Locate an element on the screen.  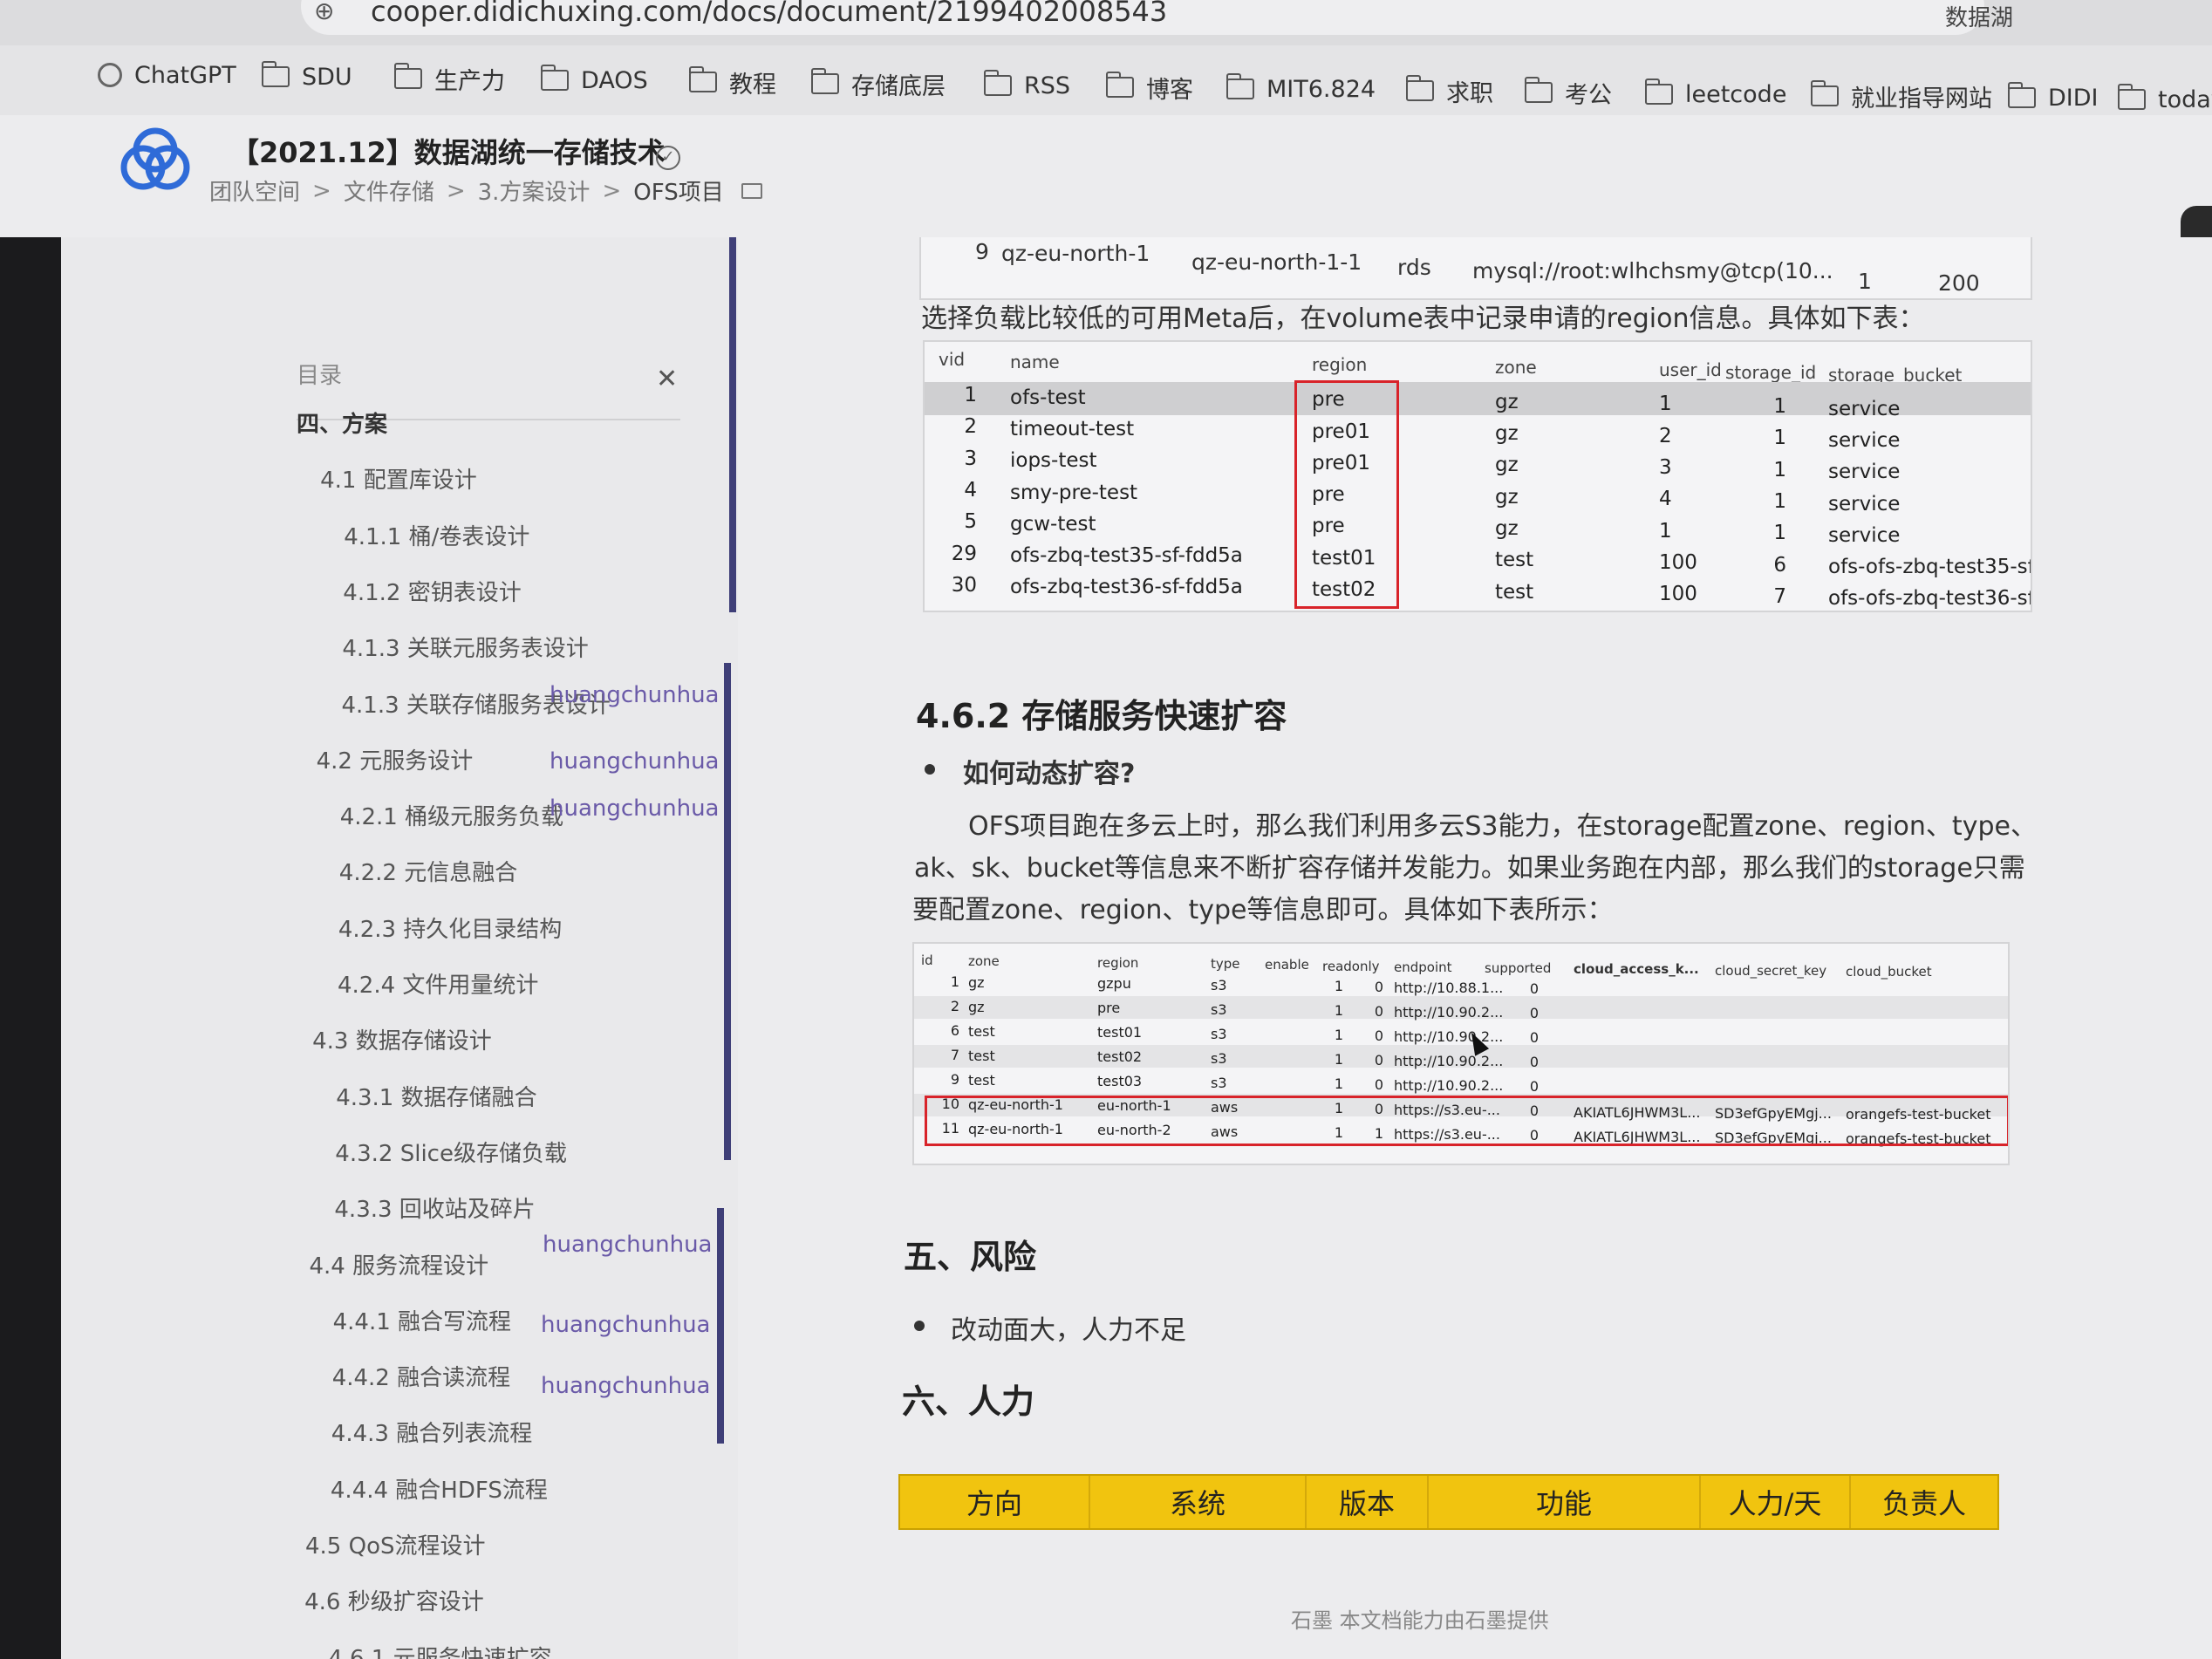
toc-item: 4.3.3 回收站及碎片 is located at coordinates (435, 1207).